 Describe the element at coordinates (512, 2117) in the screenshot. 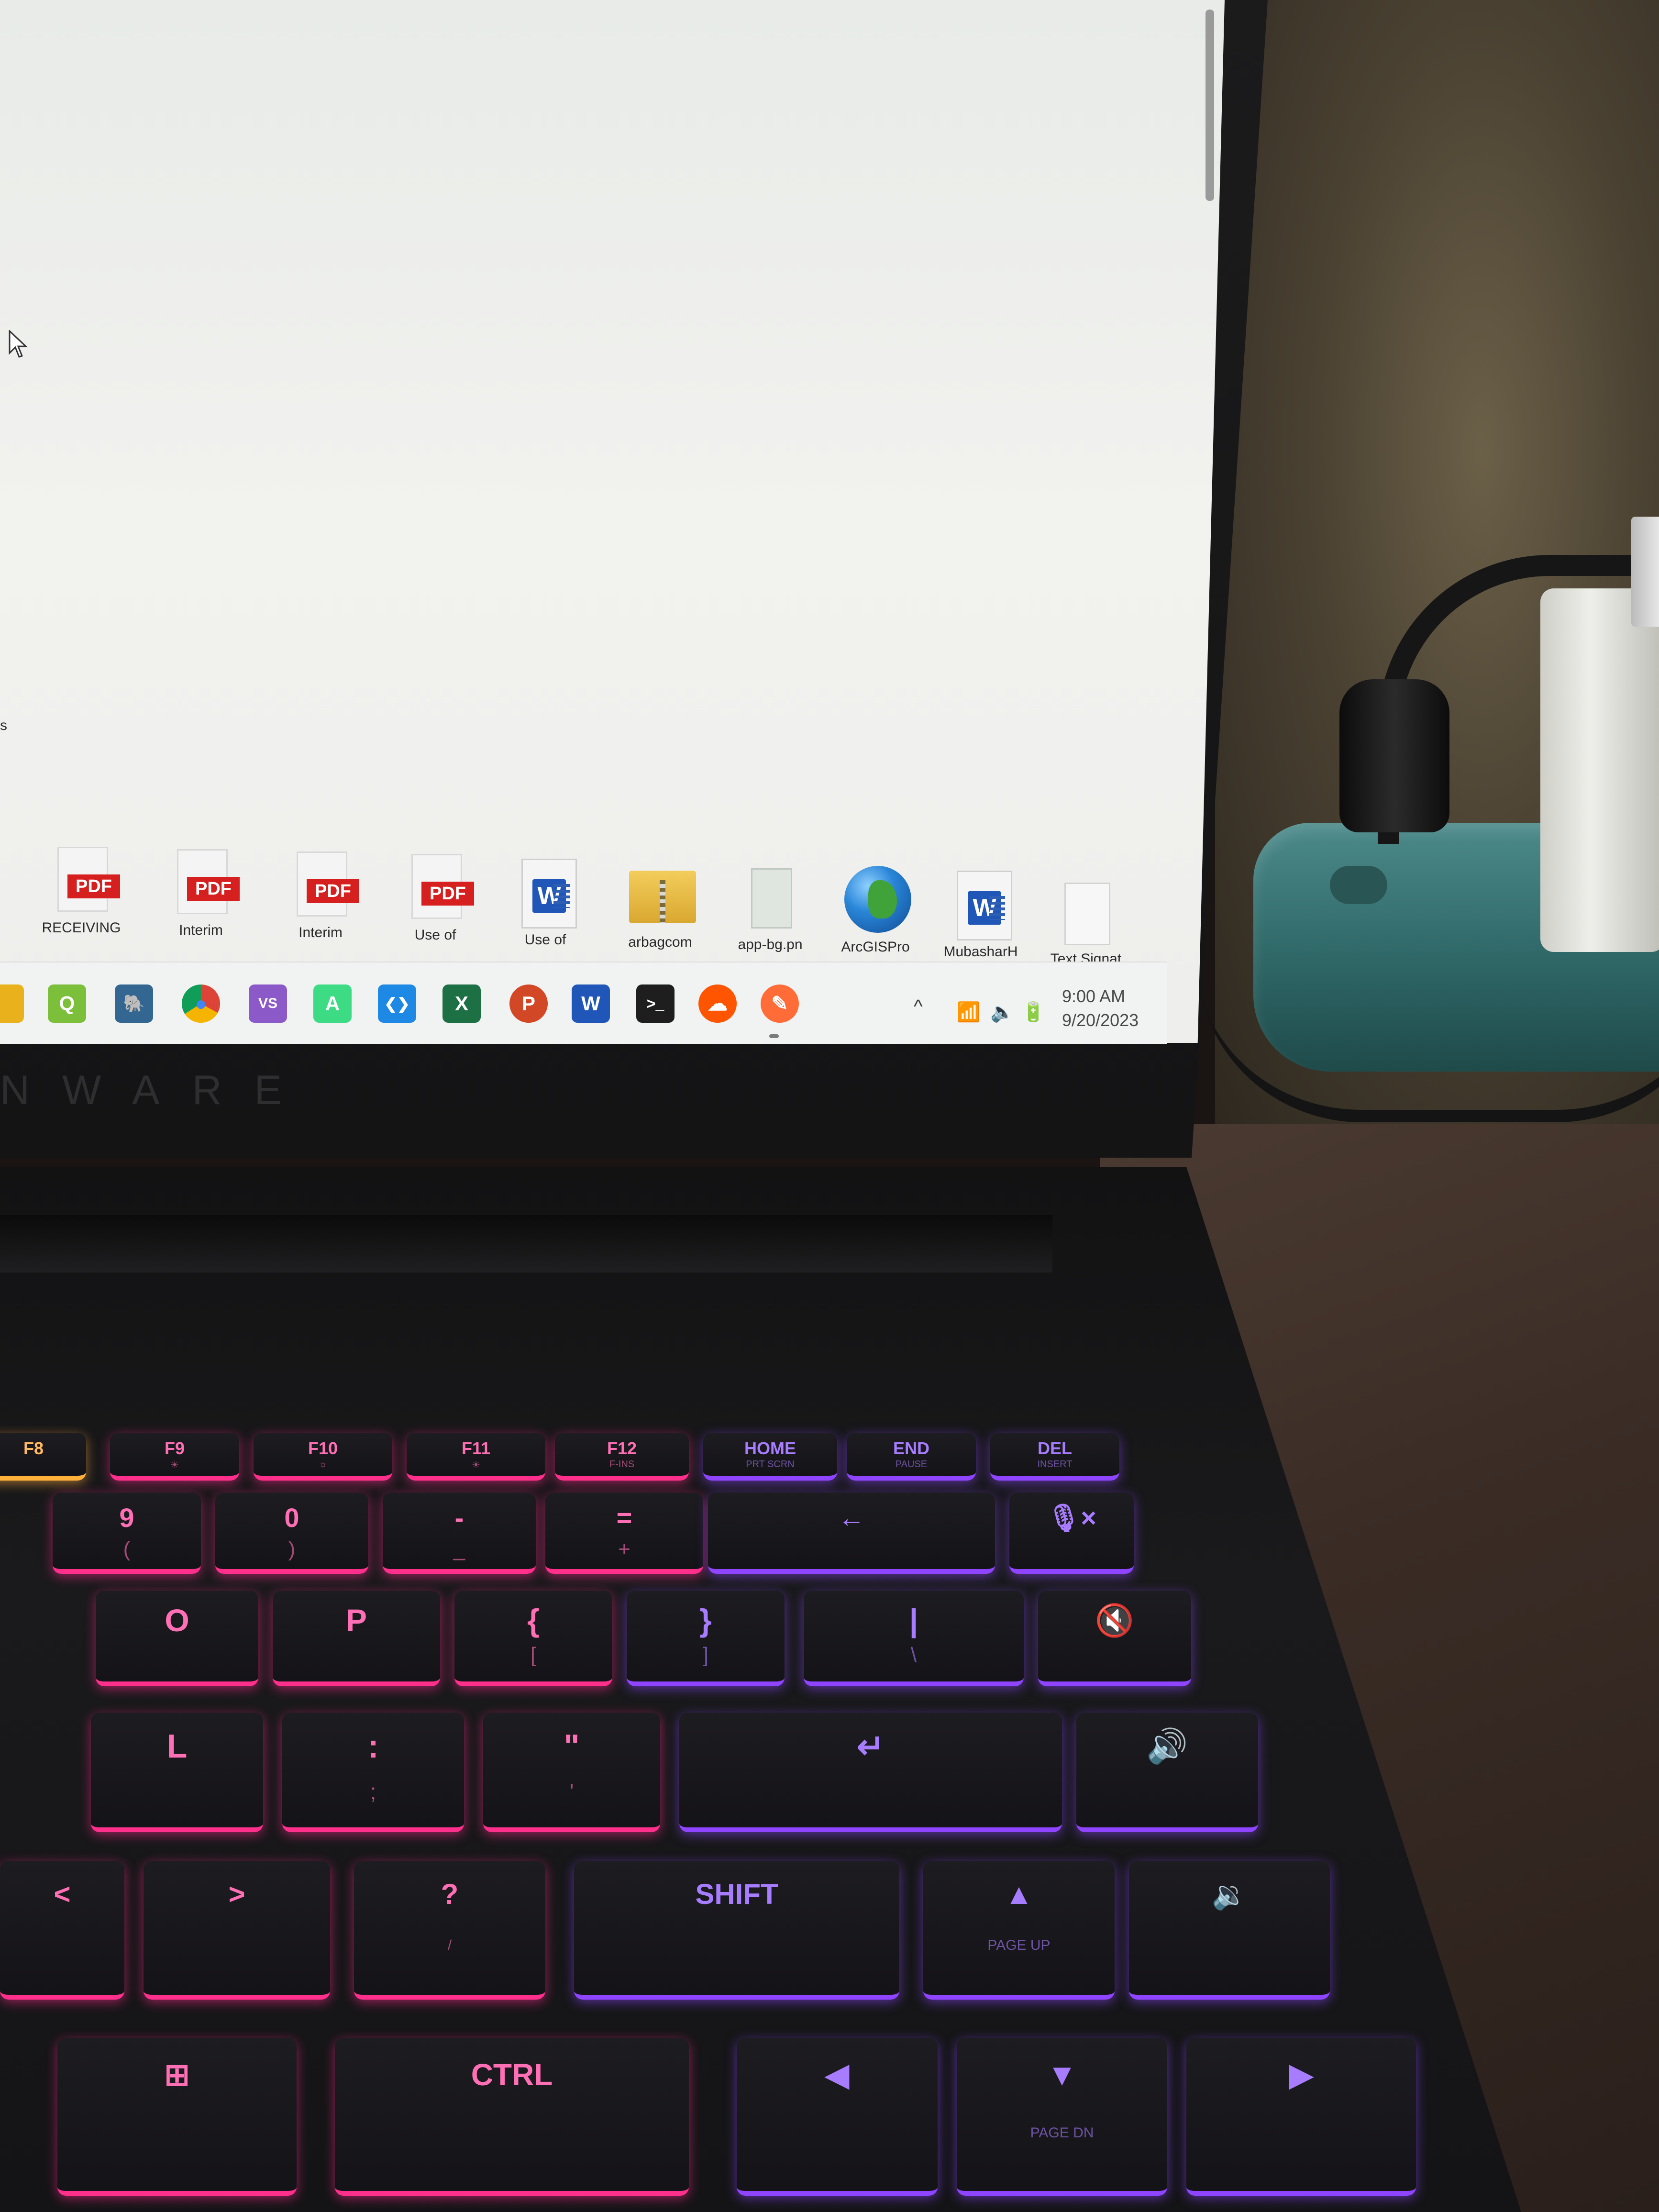

I see `key-space-row-1: CTRL` at that location.